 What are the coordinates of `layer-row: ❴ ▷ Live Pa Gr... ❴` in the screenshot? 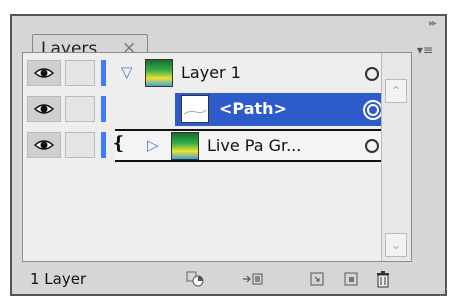 It's located at (217, 145).